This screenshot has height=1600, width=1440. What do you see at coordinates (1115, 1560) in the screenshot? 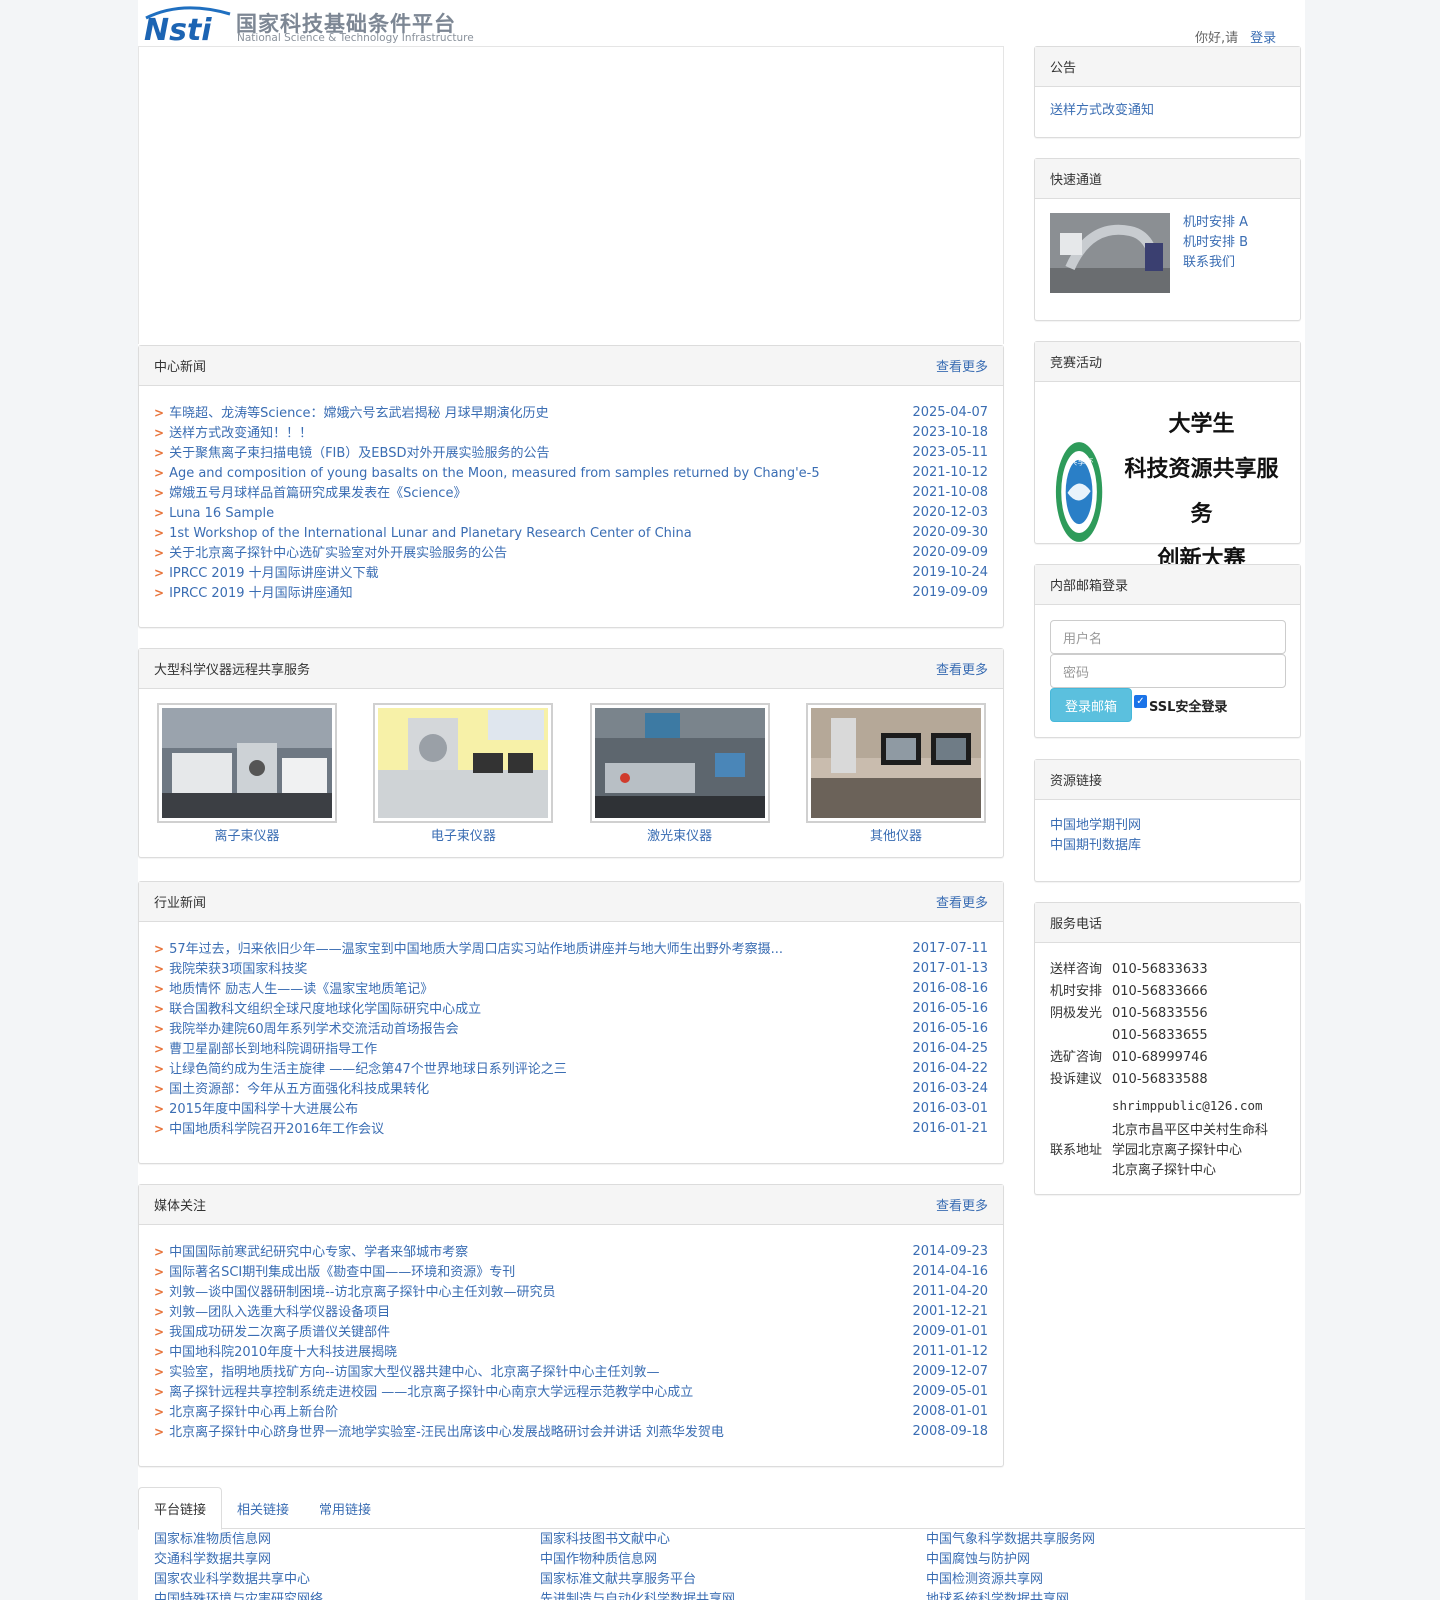
I see `footer-link: 中国腐蚀与防护网` at bounding box center [1115, 1560].